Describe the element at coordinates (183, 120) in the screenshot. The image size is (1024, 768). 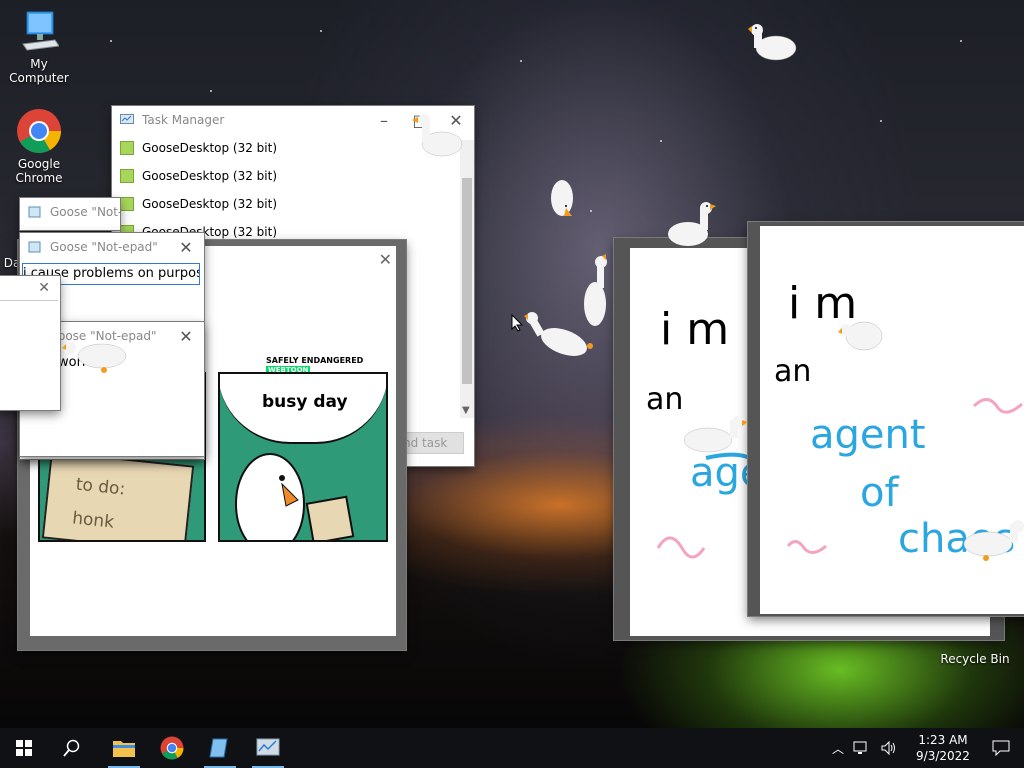
I see `window-title: Task Manager` at that location.